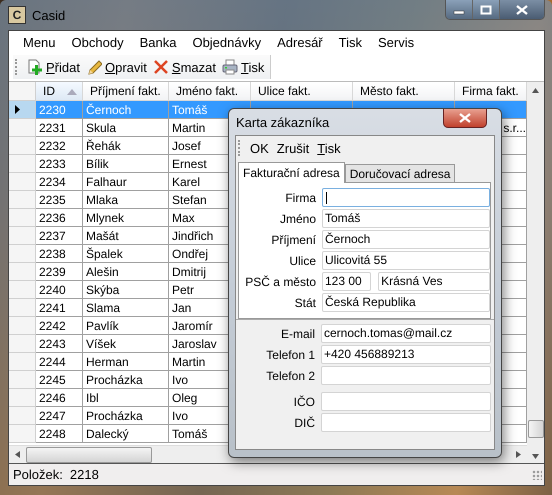  I want to click on field-label: Příjmení, so click(293, 239).